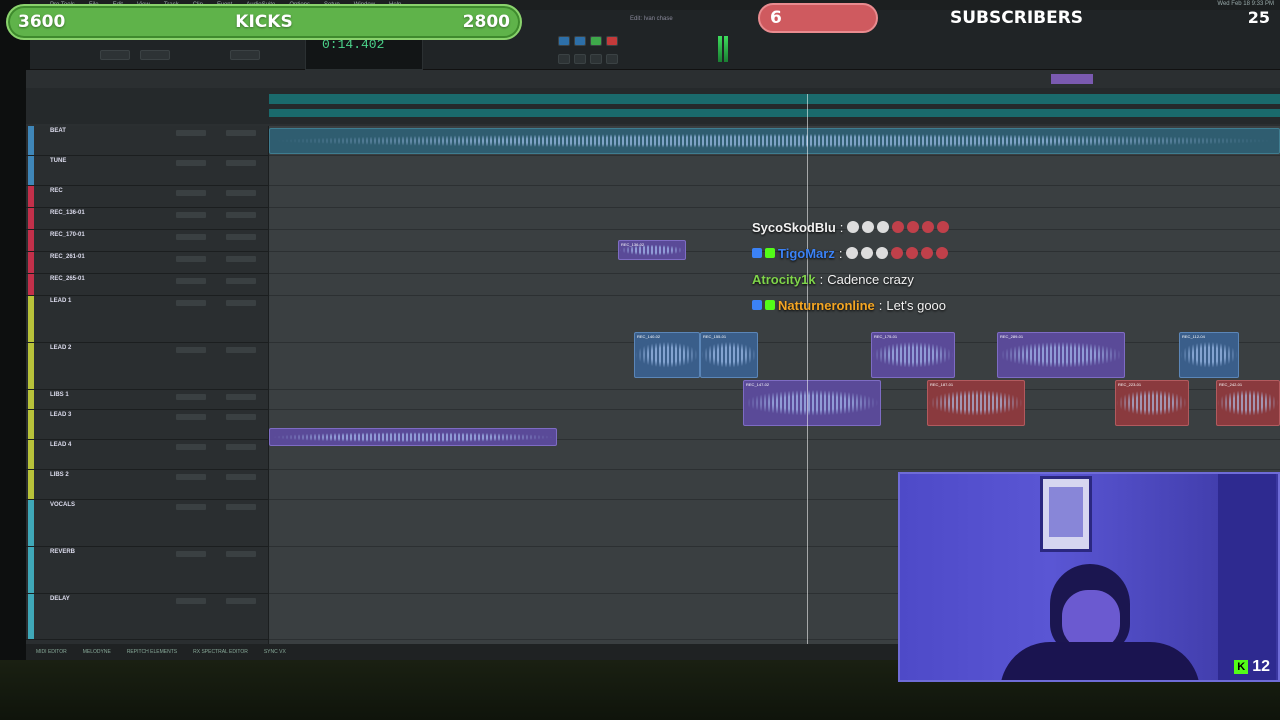  Describe the element at coordinates (580, 59) in the screenshot. I see `back-button` at that location.